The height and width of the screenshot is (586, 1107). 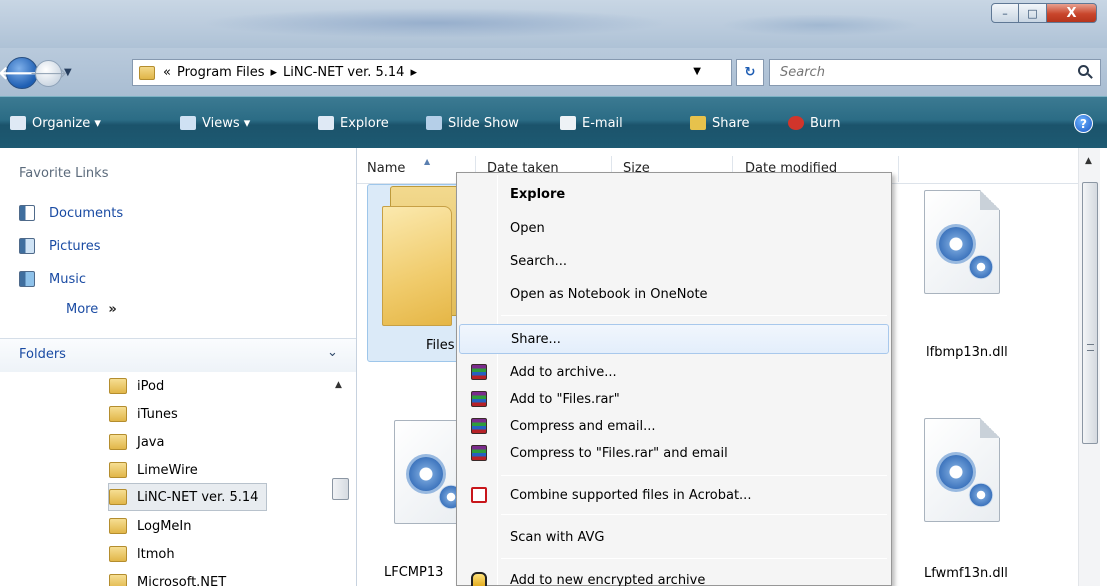 I want to click on more-label: More, so click(x=82, y=309).